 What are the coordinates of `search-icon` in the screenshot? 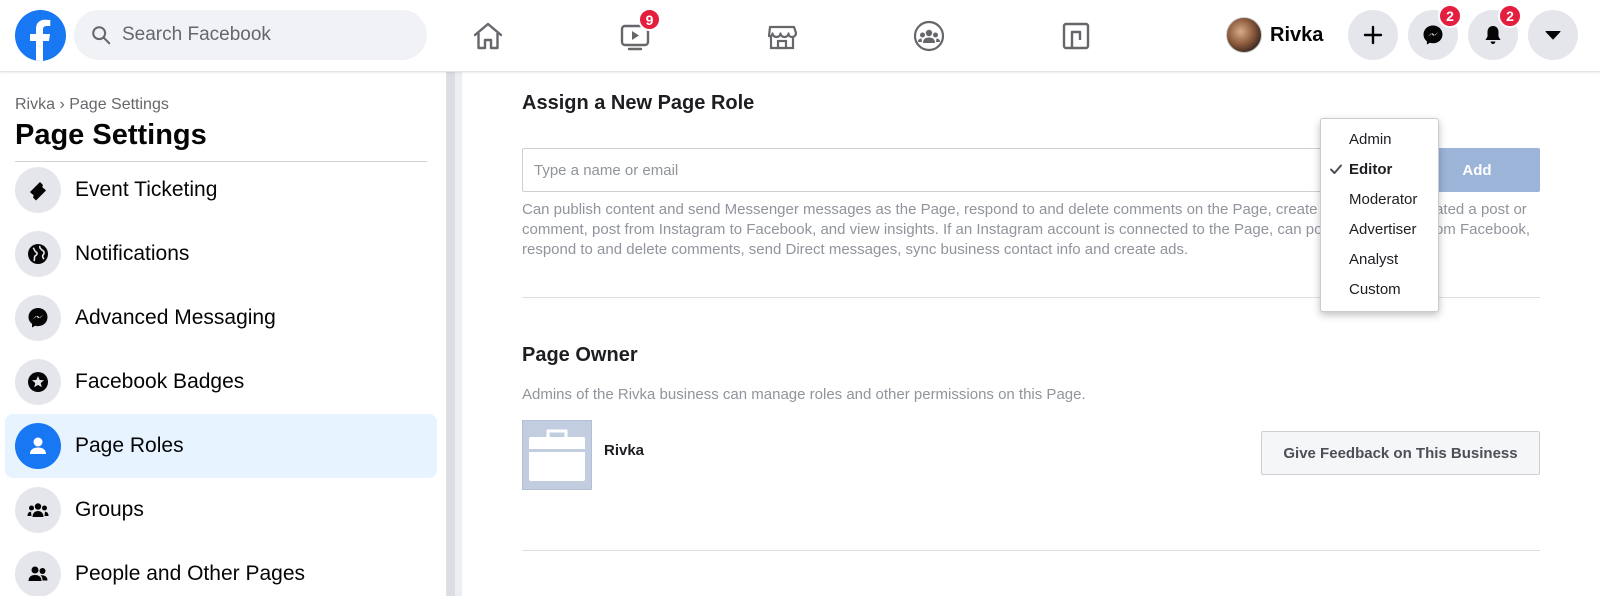 It's located at (101, 35).